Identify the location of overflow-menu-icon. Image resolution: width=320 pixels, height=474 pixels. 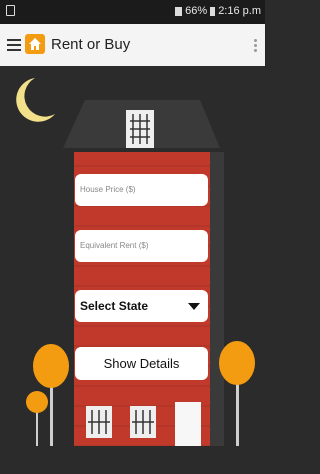
(255, 46).